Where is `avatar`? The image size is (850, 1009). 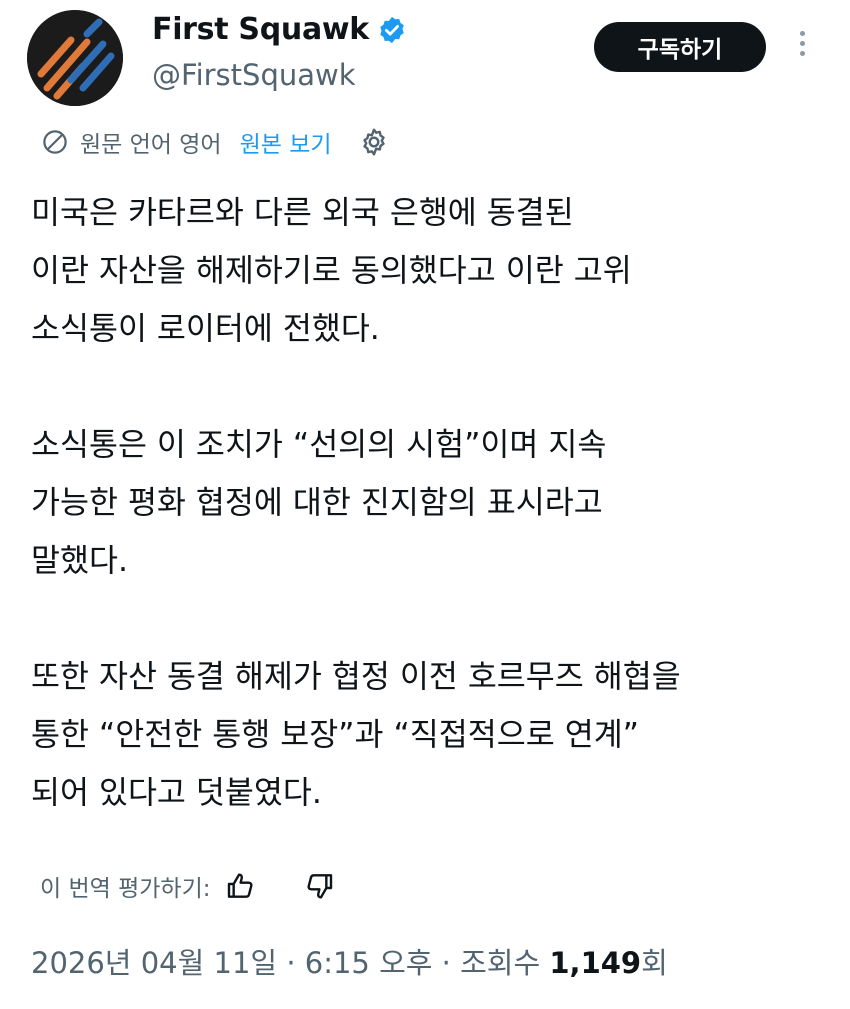
avatar is located at coordinates (75, 58).